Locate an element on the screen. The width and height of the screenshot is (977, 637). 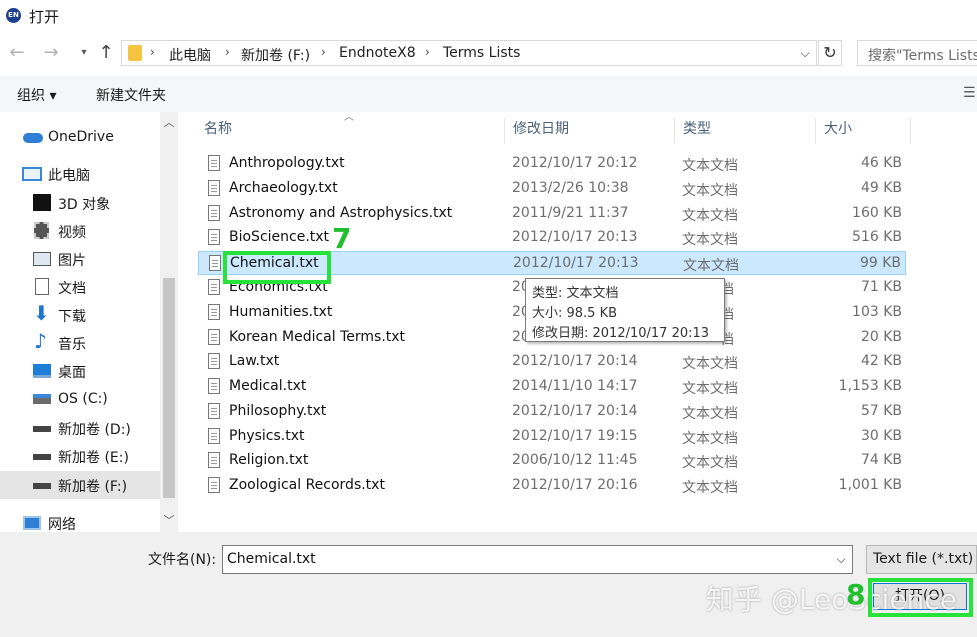
forward-arrow-icon: → is located at coordinates (51, 53).